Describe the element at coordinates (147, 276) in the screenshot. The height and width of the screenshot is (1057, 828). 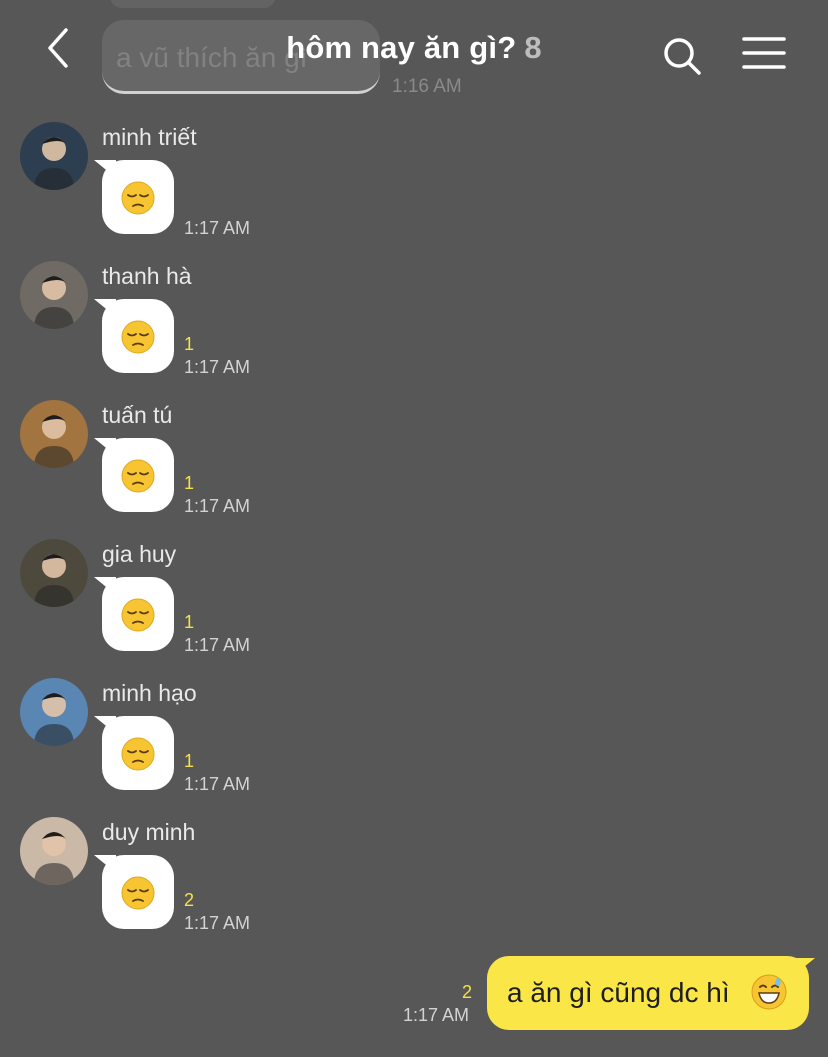
I see `sender-name: thanh hà` at that location.